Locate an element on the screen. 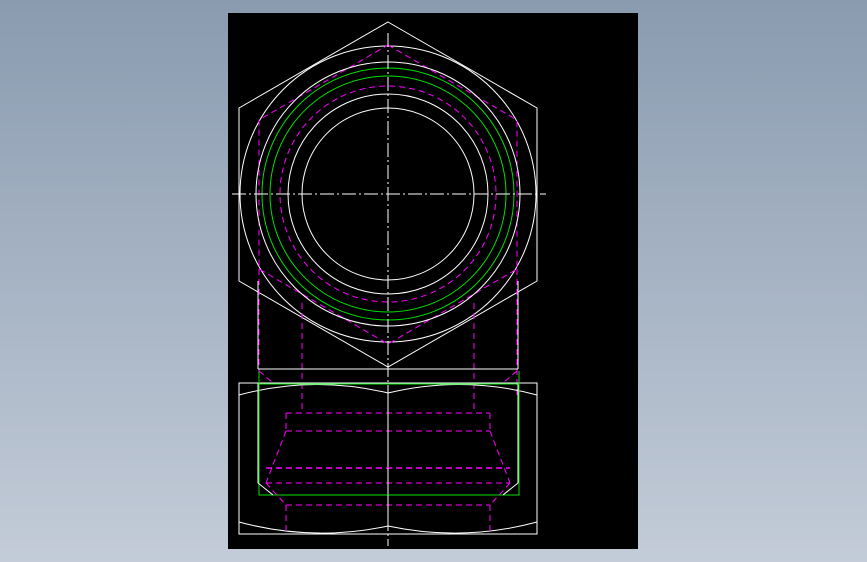 Image resolution: width=867 pixels, height=562 pixels. hidden-chamfer-right is located at coordinates (500, 457).